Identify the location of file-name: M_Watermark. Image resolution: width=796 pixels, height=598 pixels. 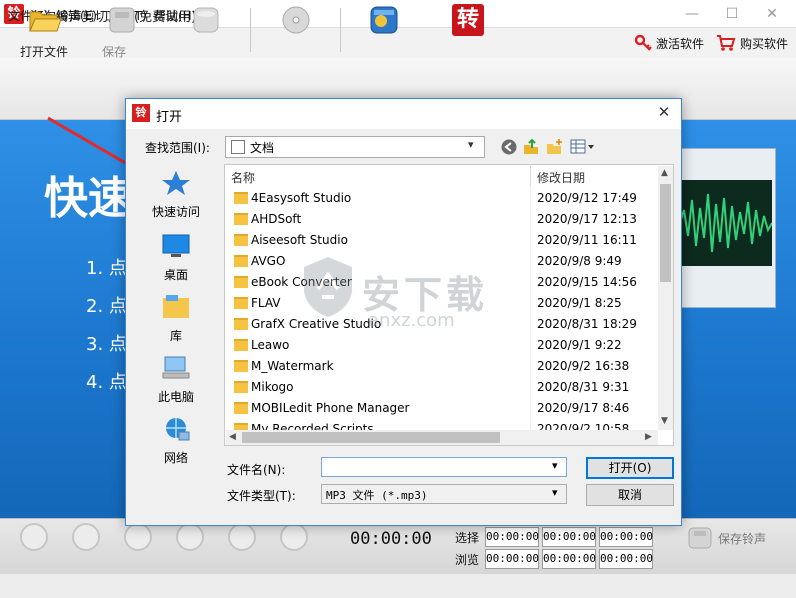
(292, 366).